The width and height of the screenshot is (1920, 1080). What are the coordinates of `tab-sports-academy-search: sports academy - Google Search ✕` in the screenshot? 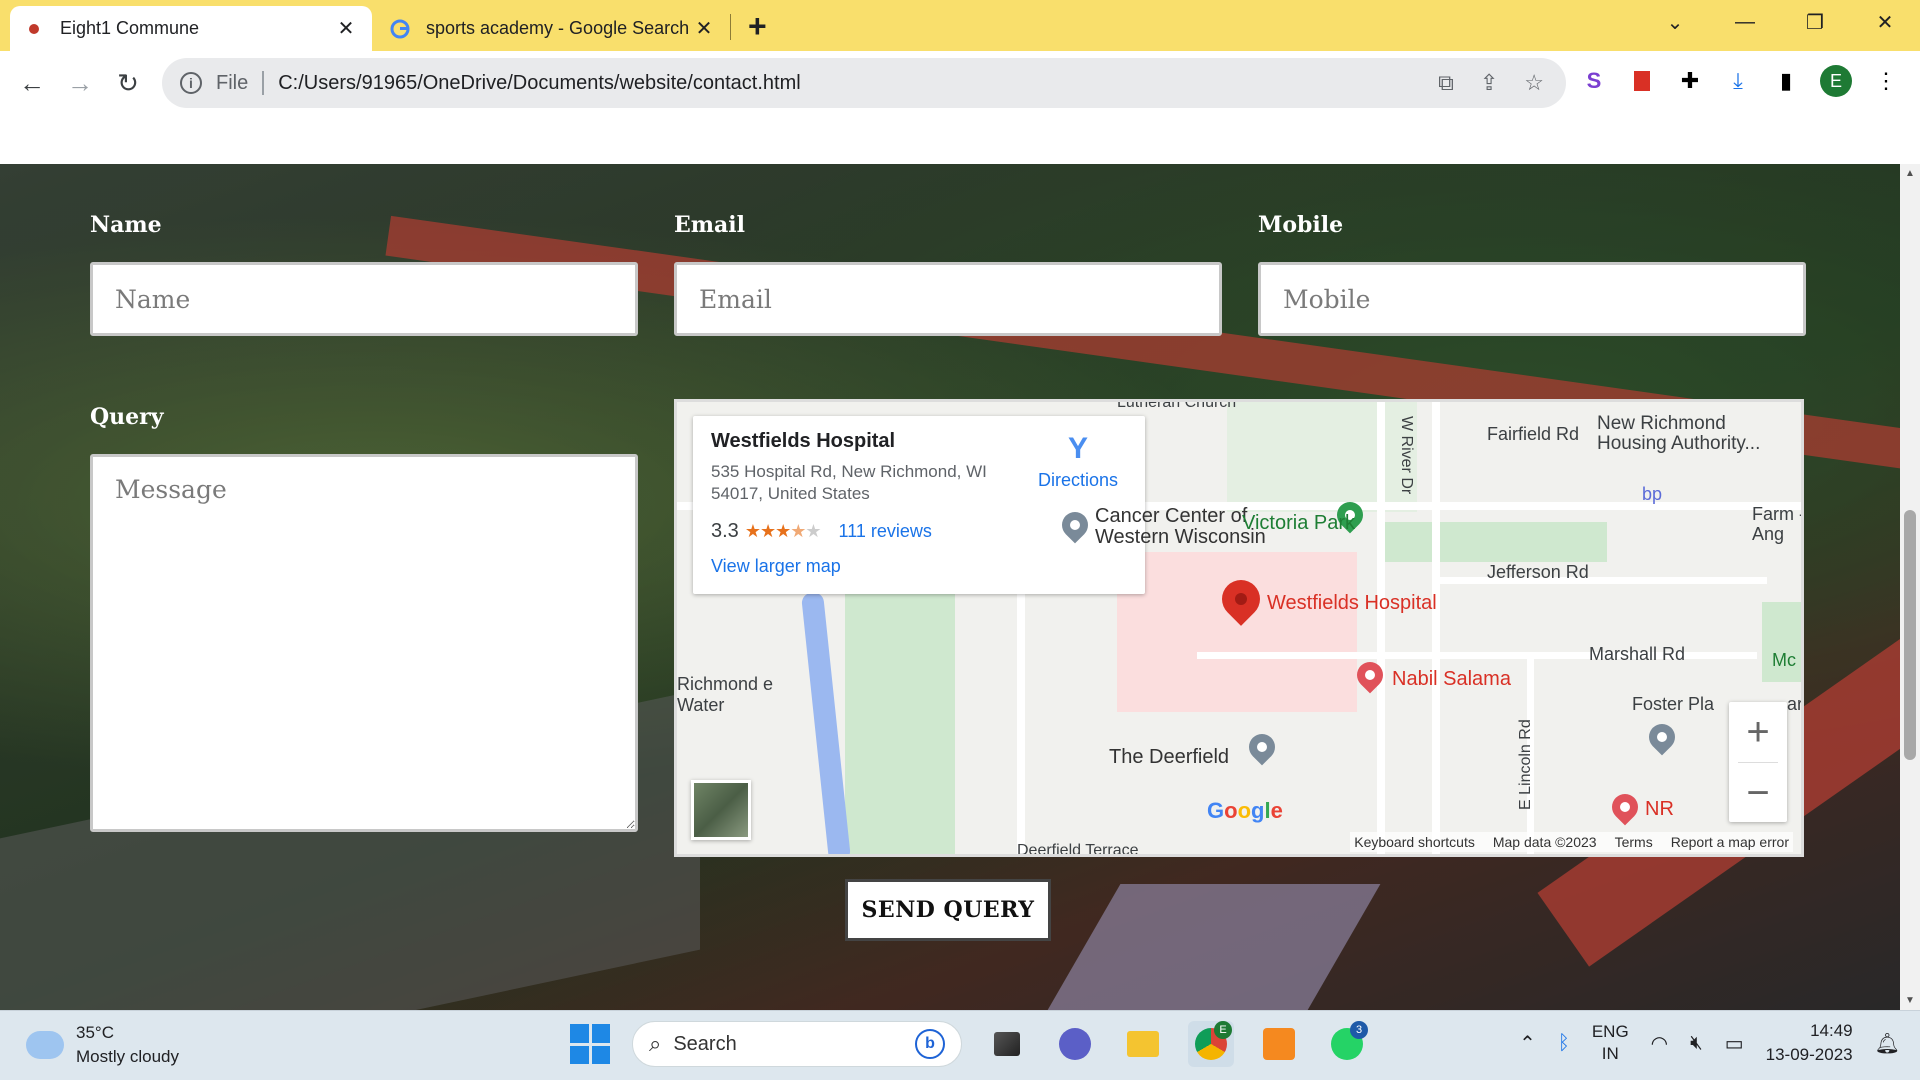 It's located at (553, 28).